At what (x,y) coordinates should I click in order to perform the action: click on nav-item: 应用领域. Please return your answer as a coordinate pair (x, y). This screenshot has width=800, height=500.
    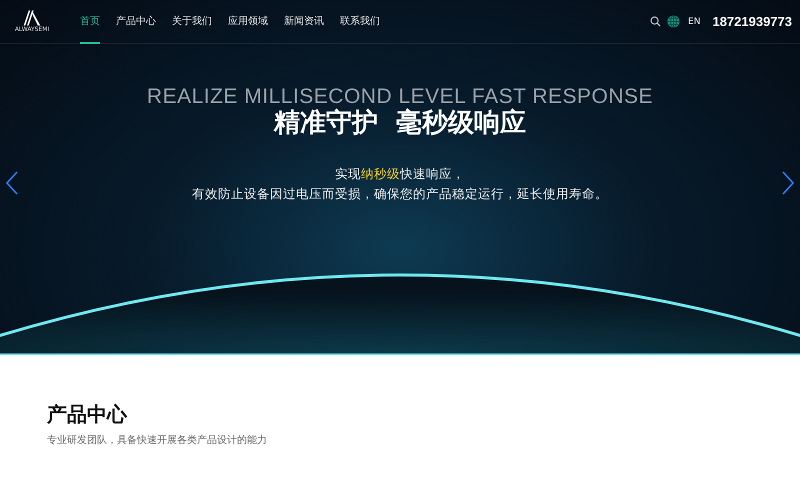
    Looking at the image, I should click on (248, 22).